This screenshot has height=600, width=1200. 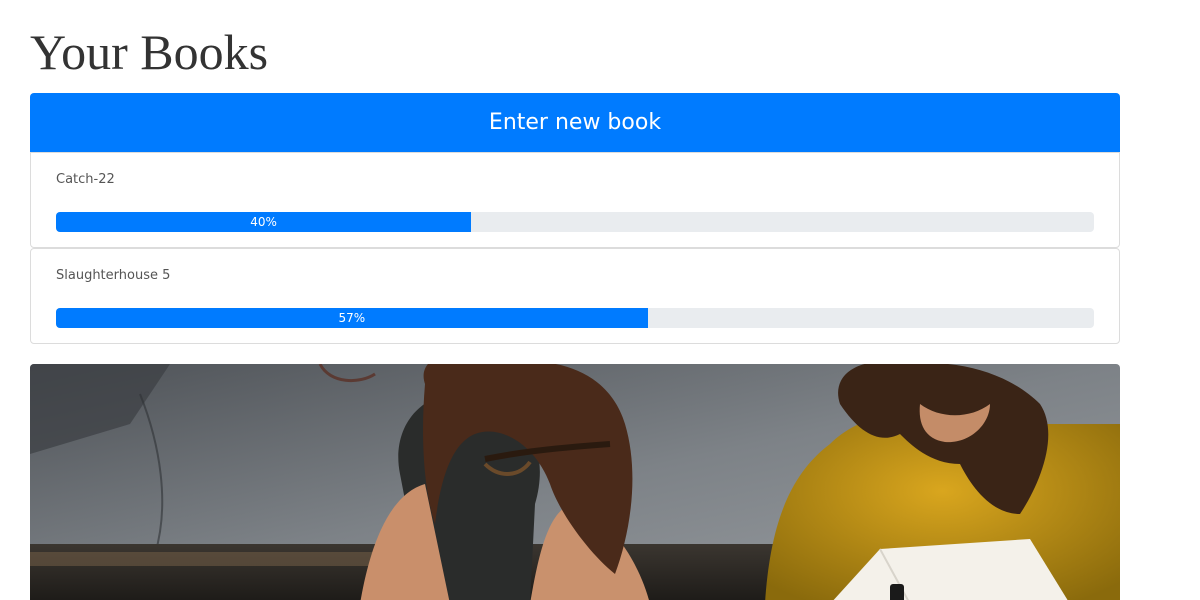 I want to click on page-title: Your Books, so click(x=149, y=52).